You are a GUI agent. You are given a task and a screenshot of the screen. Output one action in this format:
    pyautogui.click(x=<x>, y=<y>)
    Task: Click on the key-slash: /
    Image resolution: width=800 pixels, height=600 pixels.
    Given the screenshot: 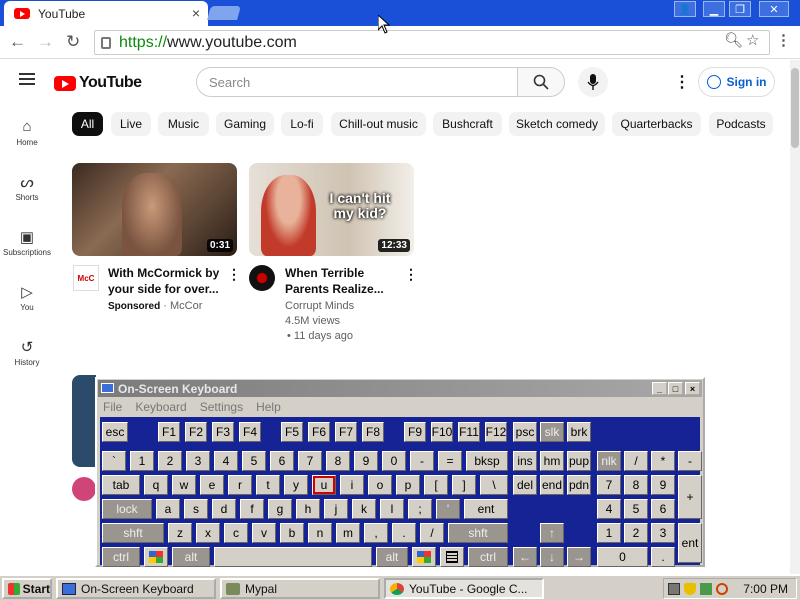 What is the action you would take?
    pyautogui.click(x=432, y=533)
    